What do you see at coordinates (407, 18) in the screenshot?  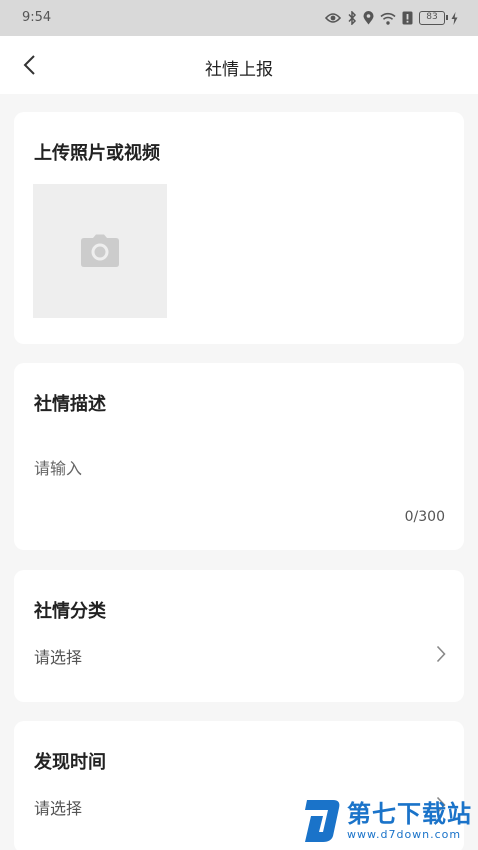 I see `alert-icon` at bounding box center [407, 18].